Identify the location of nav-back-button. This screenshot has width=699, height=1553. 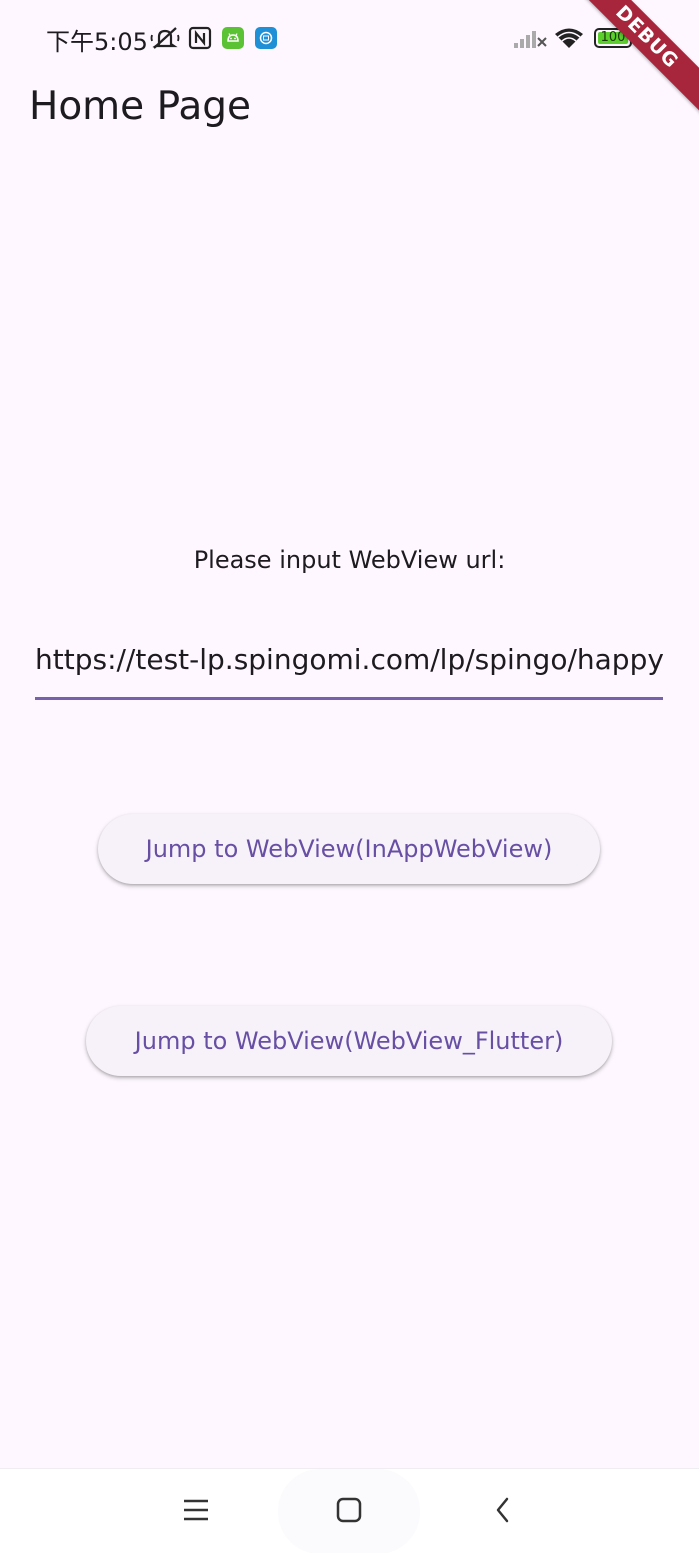
(503, 1511).